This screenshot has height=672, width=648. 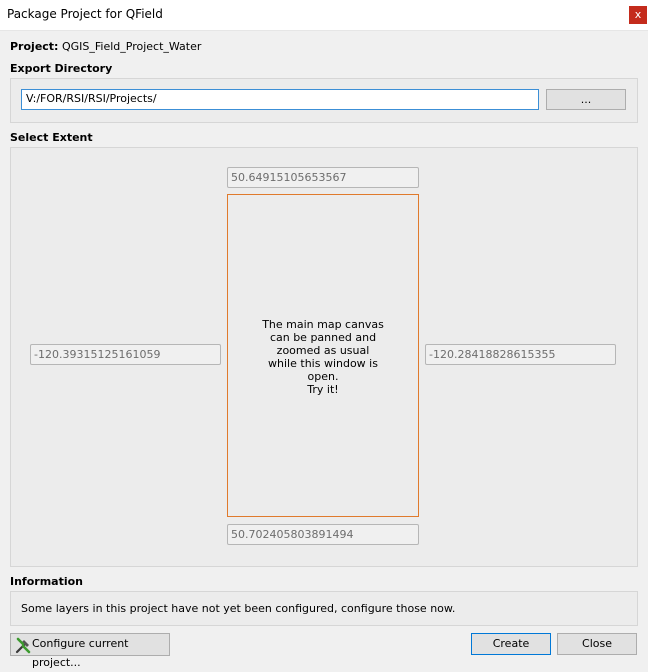 I want to click on project-name: QGIS_Field_Project_Water, so click(x=131, y=46).